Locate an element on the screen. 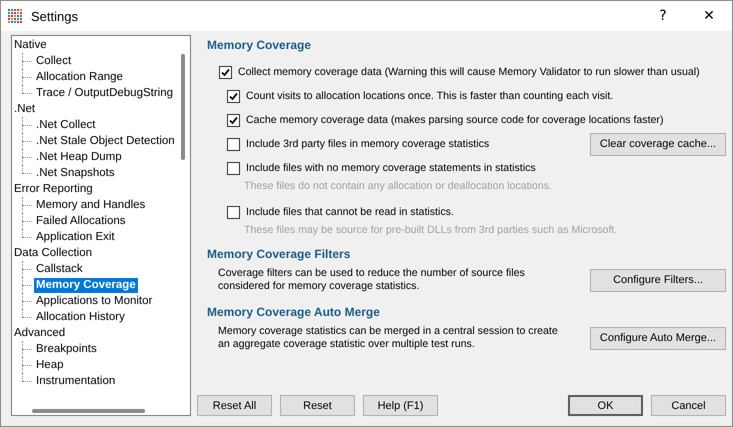 This screenshot has height=427, width=733. tree-item: Allocation Range is located at coordinates (79, 77).